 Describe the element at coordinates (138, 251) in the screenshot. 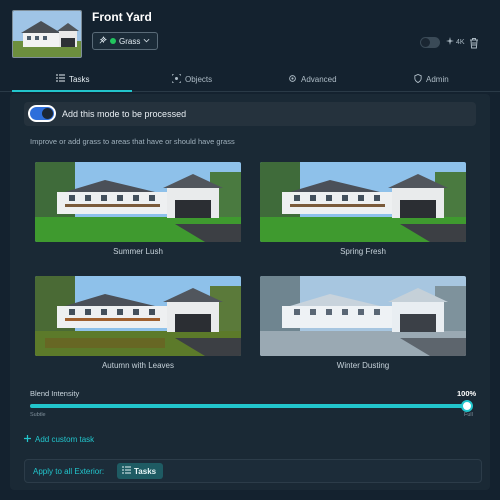

I see `option-label-summer: Summer Lush` at that location.